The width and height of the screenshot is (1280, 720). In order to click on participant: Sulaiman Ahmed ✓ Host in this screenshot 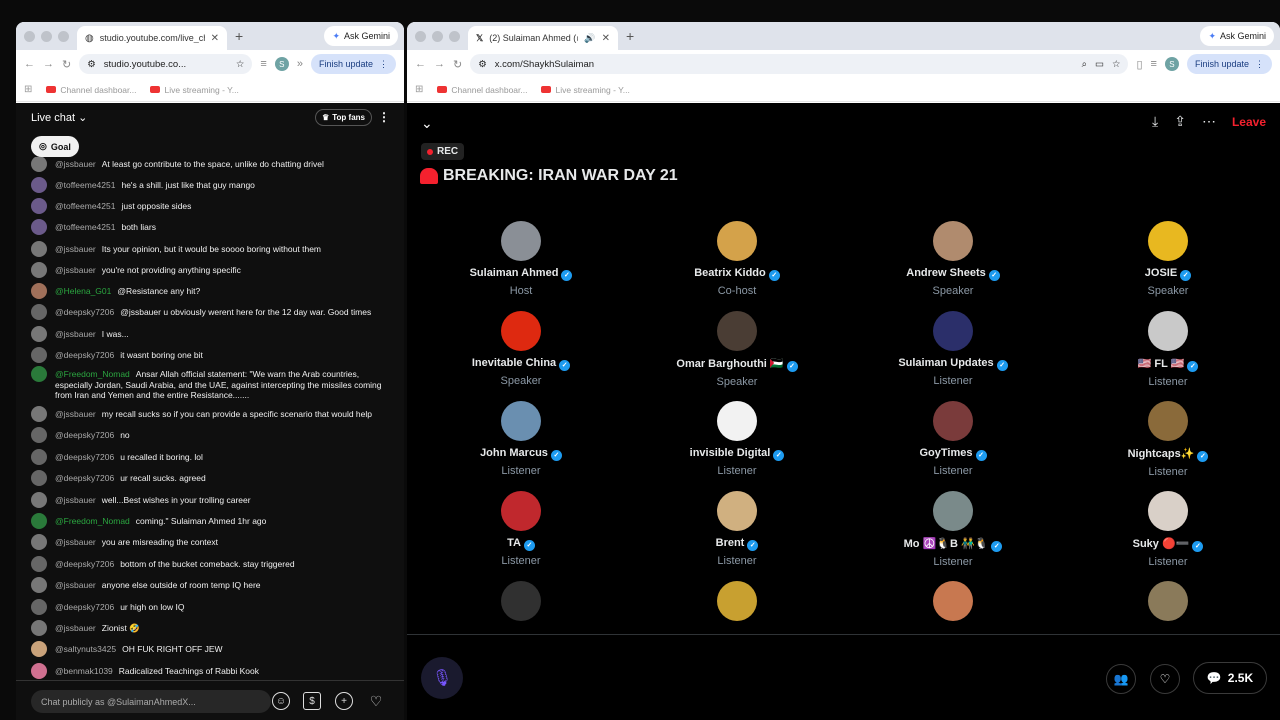, I will do `click(521, 259)`.